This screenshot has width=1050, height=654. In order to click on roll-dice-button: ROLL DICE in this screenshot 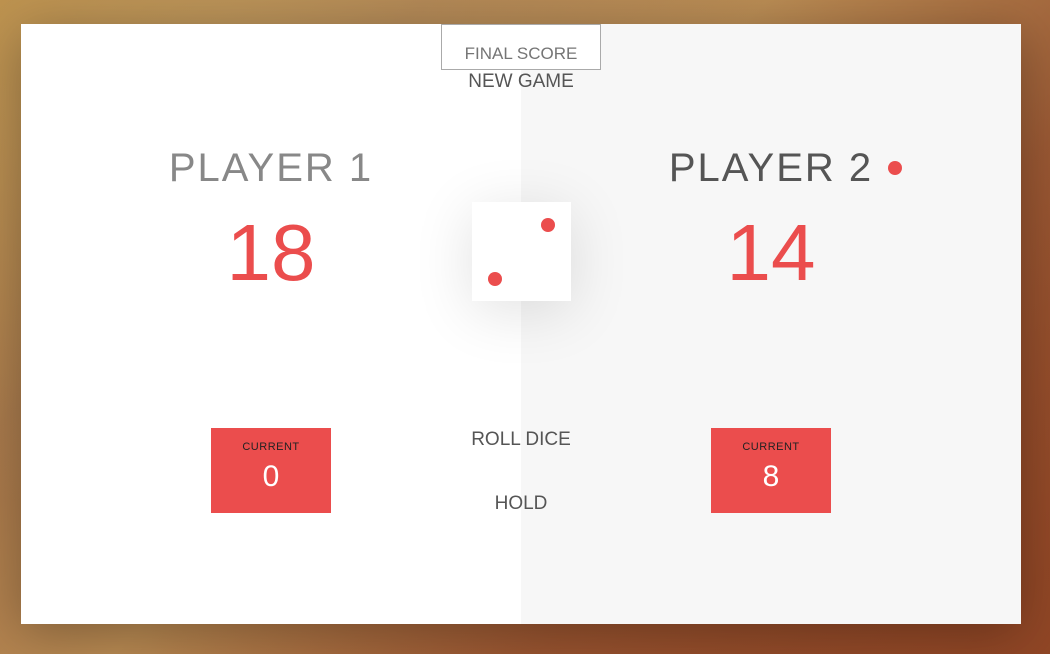, I will do `click(521, 440)`.